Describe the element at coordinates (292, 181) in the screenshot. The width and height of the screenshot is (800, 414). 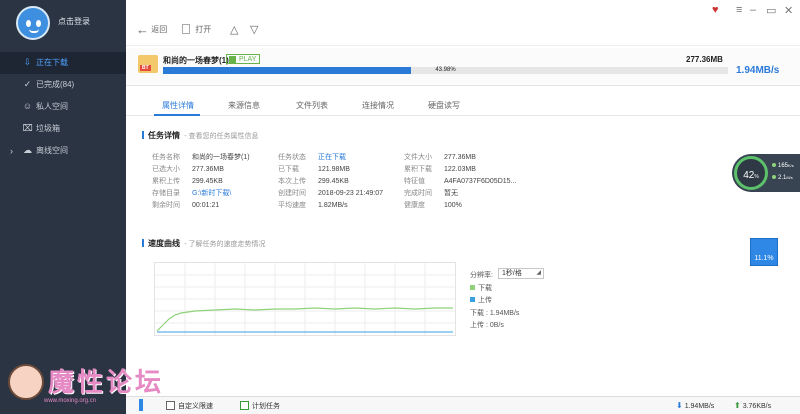
I see `detail-key: 本次上传` at that location.